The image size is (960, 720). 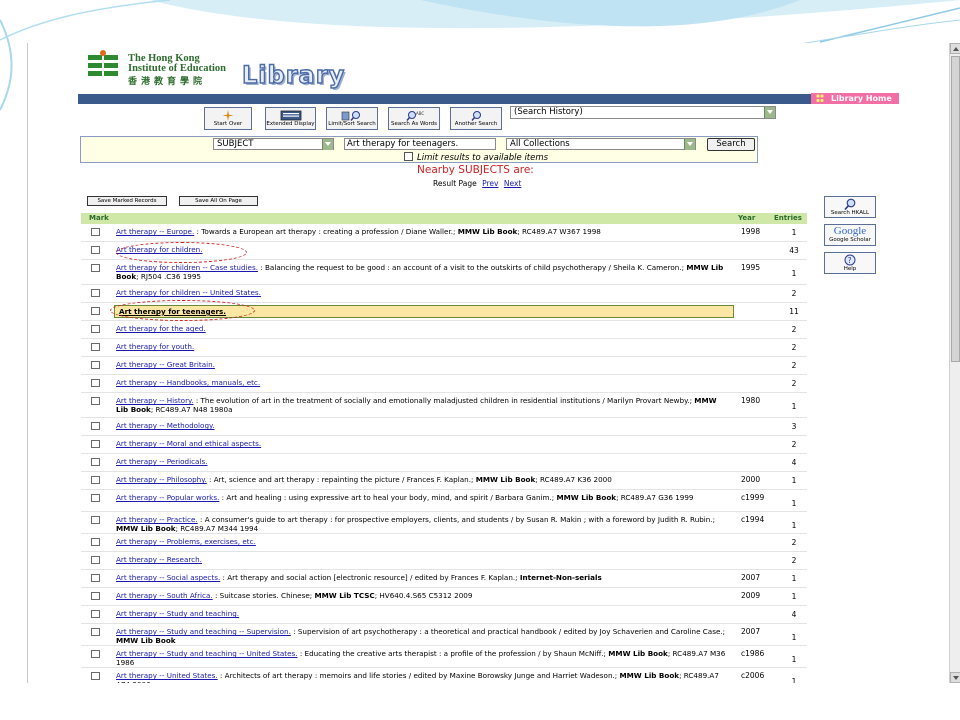 I want to click on next-link: Next, so click(x=512, y=183).